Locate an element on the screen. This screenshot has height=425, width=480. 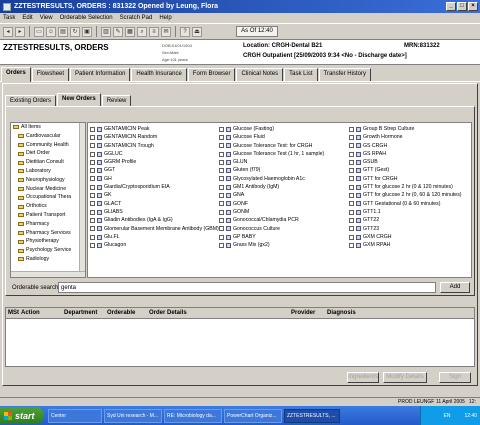
orderable-item: GLUN is located at coordinates (271, 162).